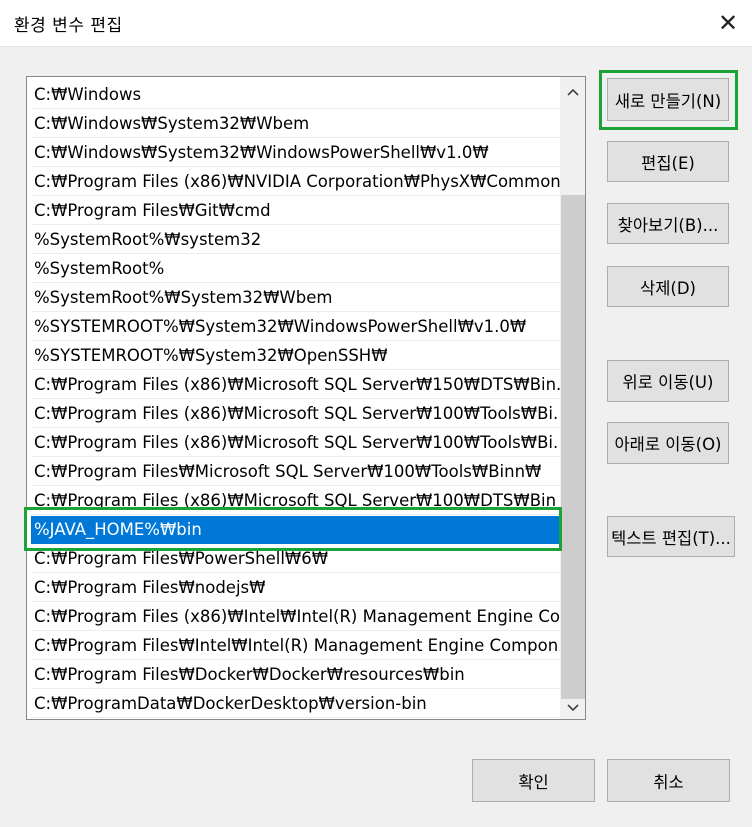  Describe the element at coordinates (295, 95) in the screenshot. I see `list-item: C:₩Windows` at that location.